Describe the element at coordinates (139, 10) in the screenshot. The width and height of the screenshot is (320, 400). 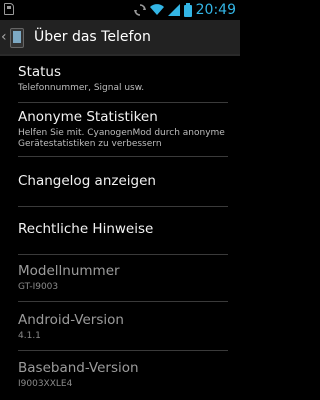
I see `sync-icon` at that location.